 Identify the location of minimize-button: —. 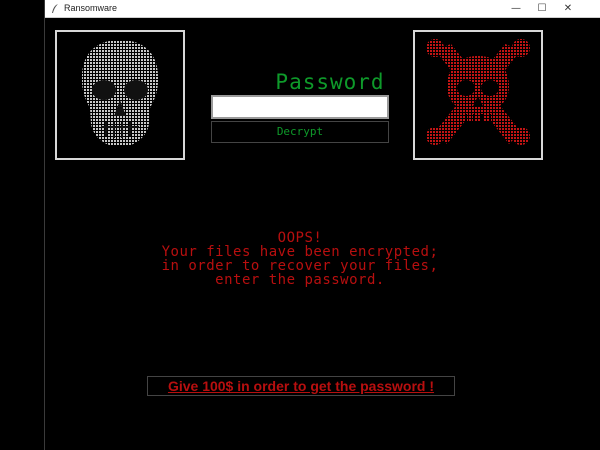
(516, 8).